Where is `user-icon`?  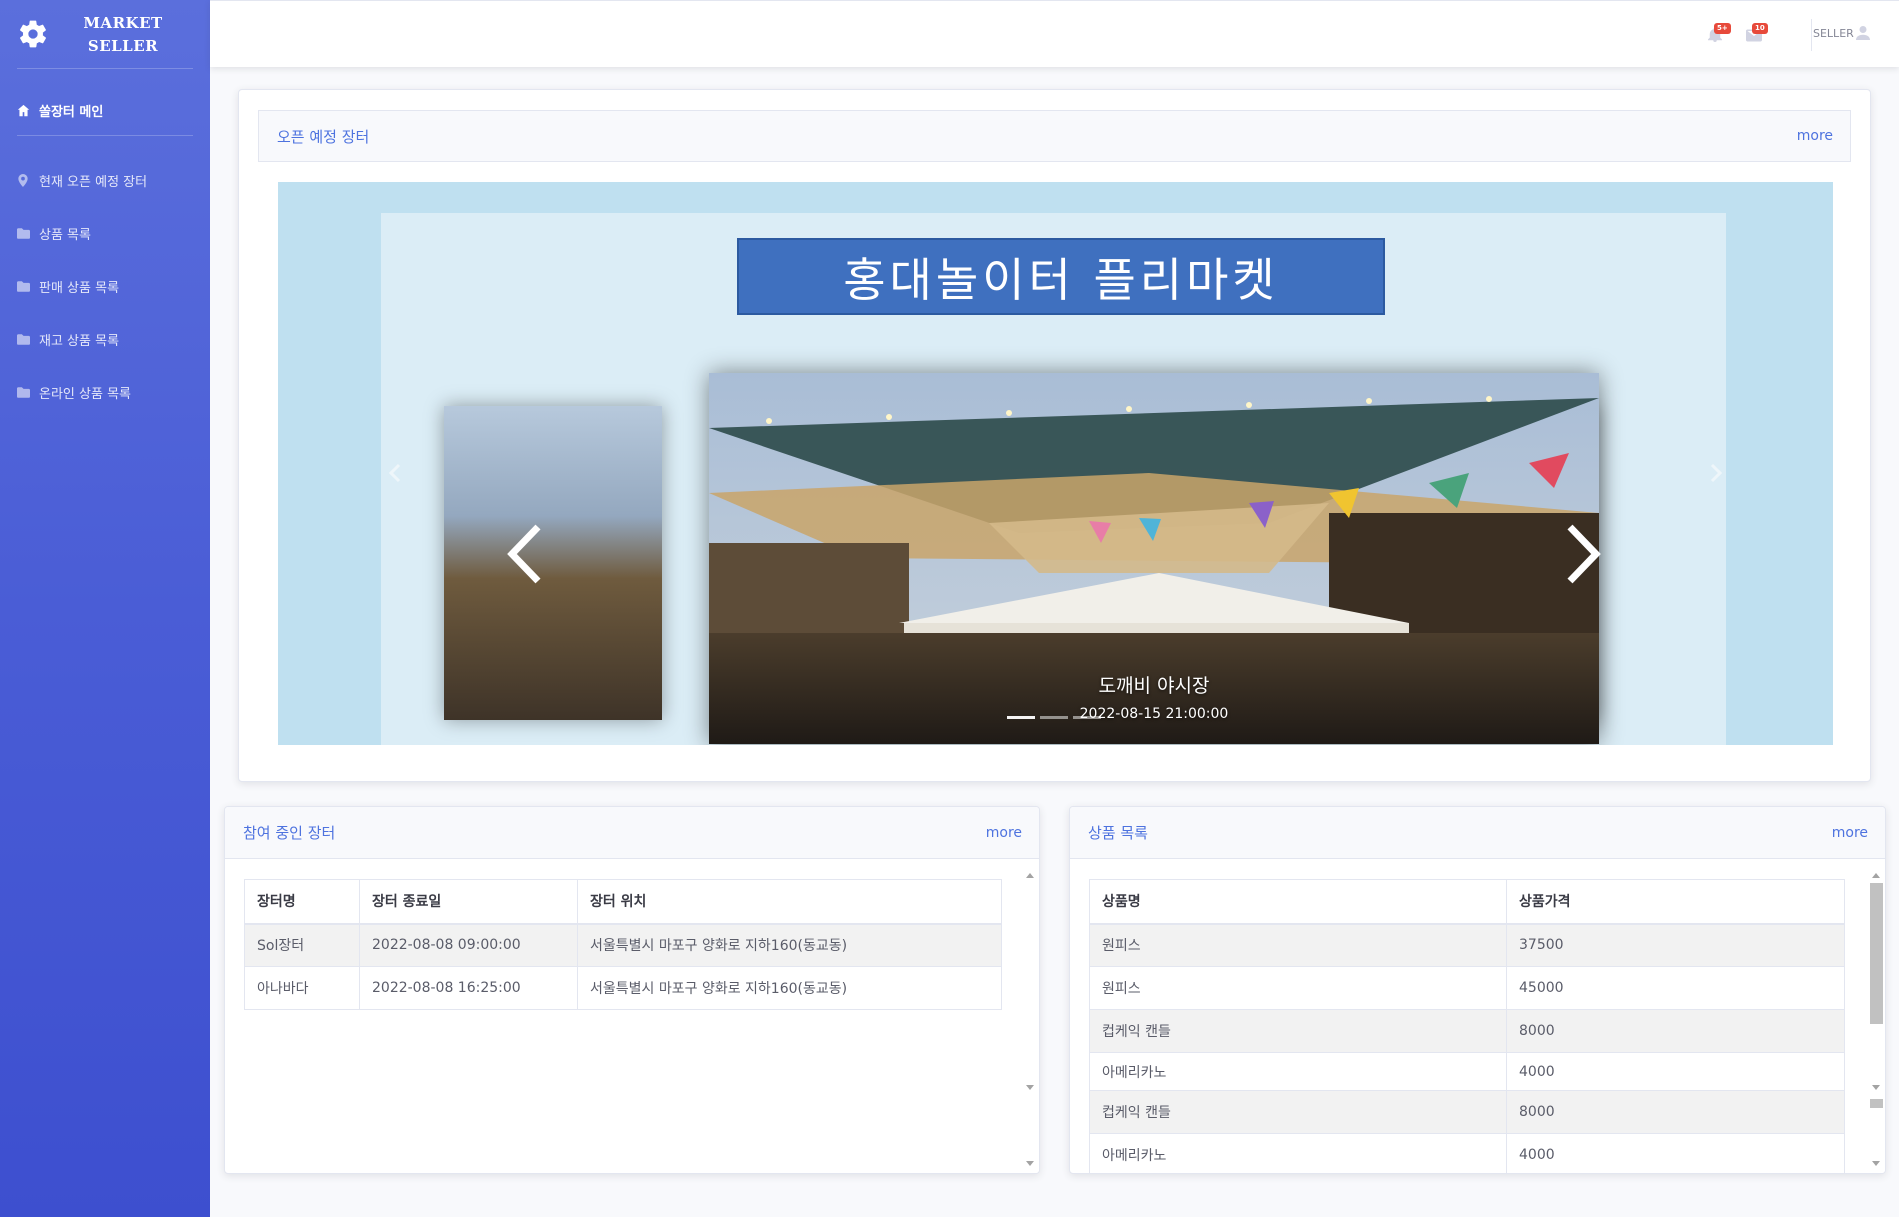 user-icon is located at coordinates (1864, 33).